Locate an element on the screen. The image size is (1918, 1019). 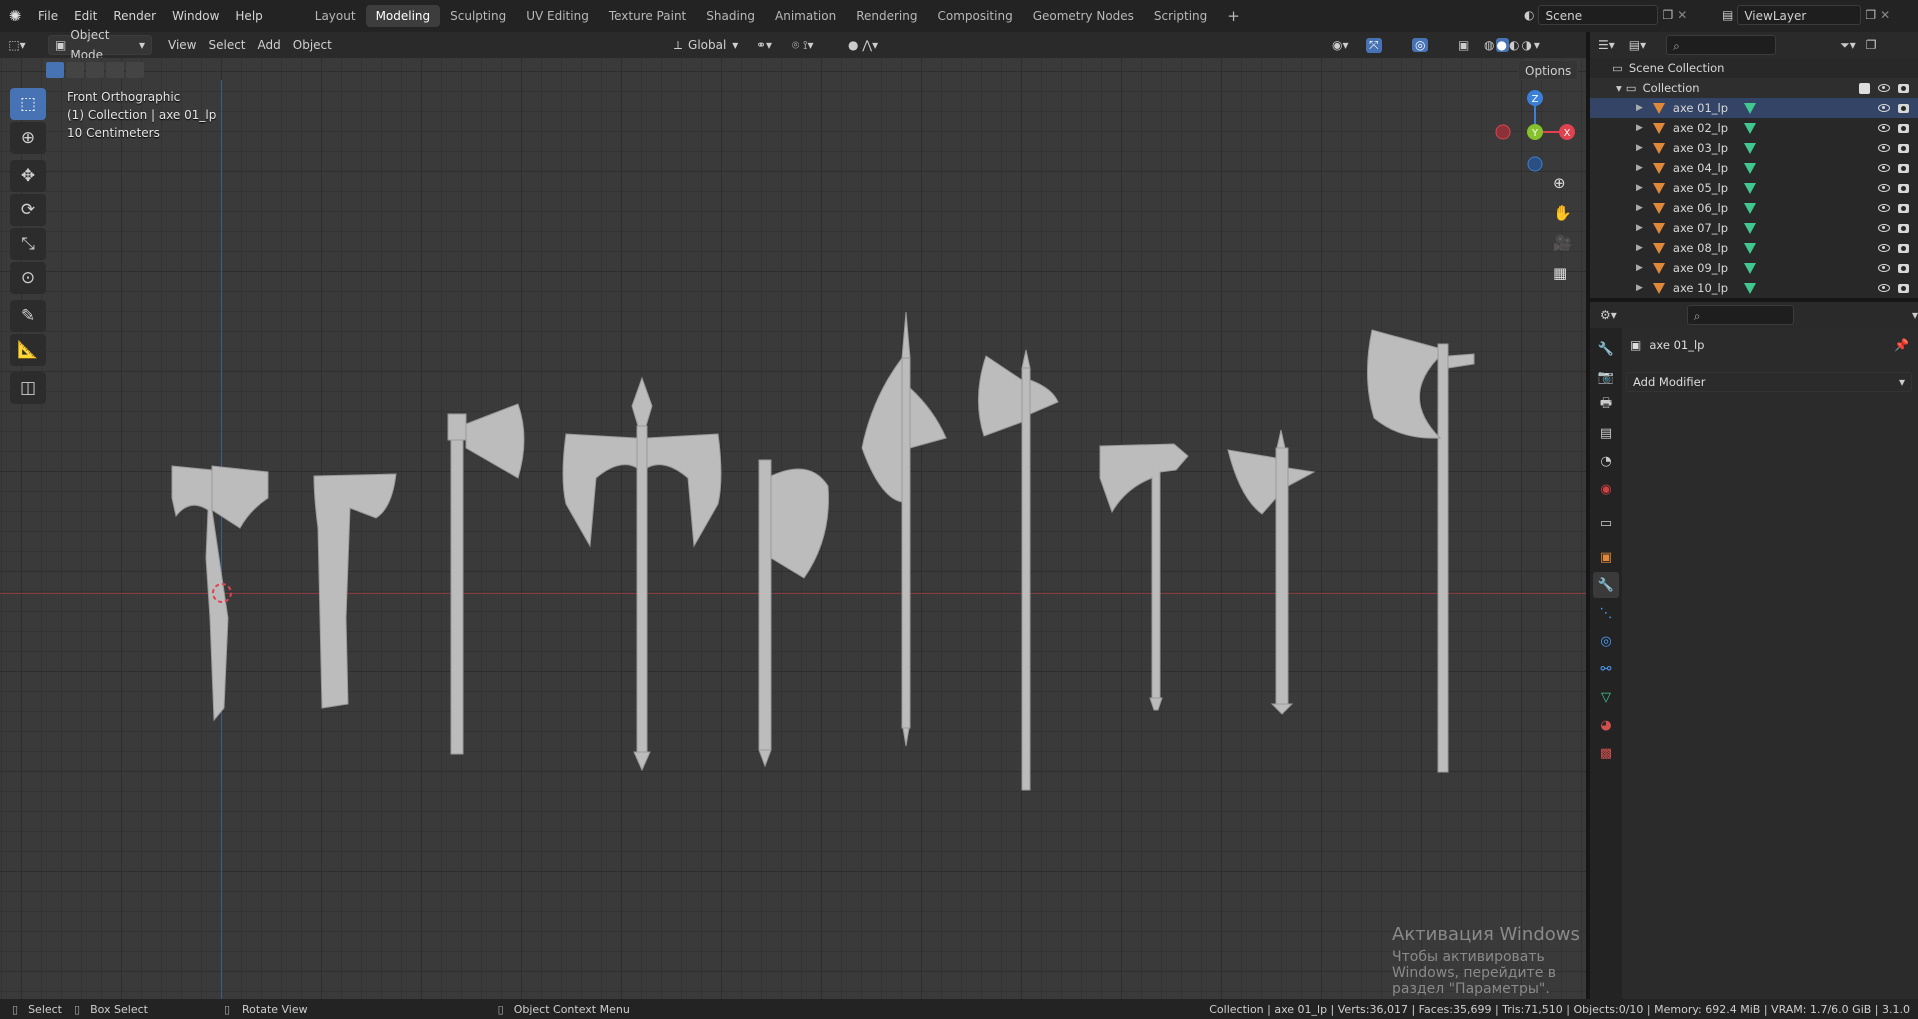
pin-icon: 📌 is located at coordinates (1901, 345).